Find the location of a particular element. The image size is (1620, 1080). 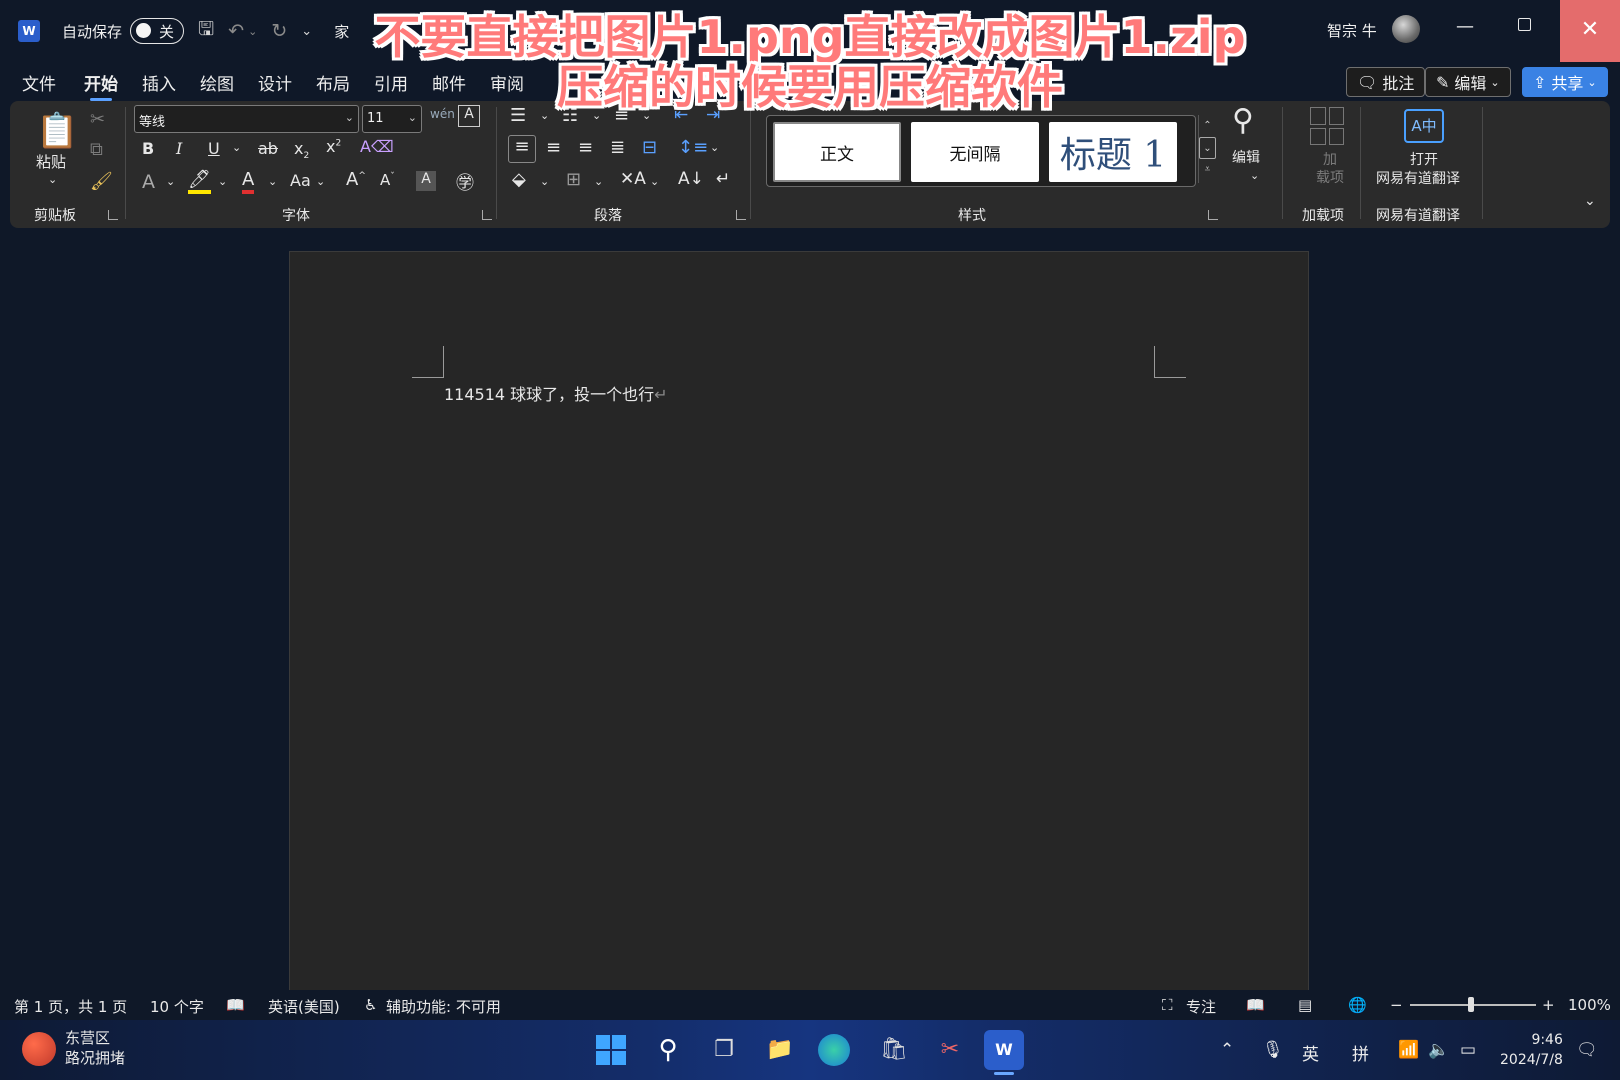

bold-icon: B is located at coordinates (148, 148).